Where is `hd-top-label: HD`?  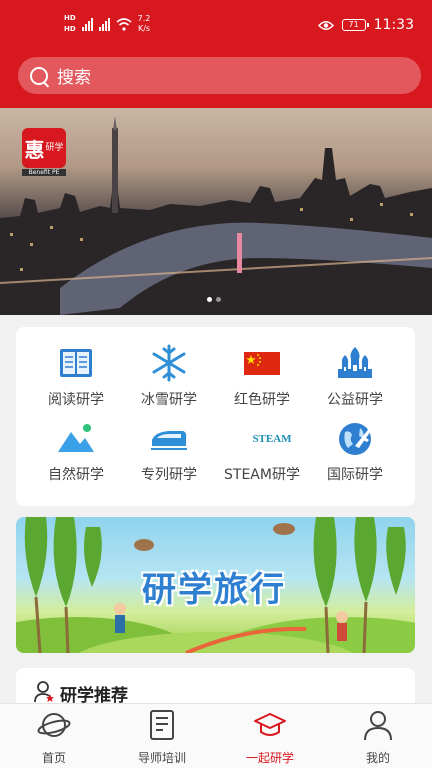 hd-top-label: HD is located at coordinates (70, 18).